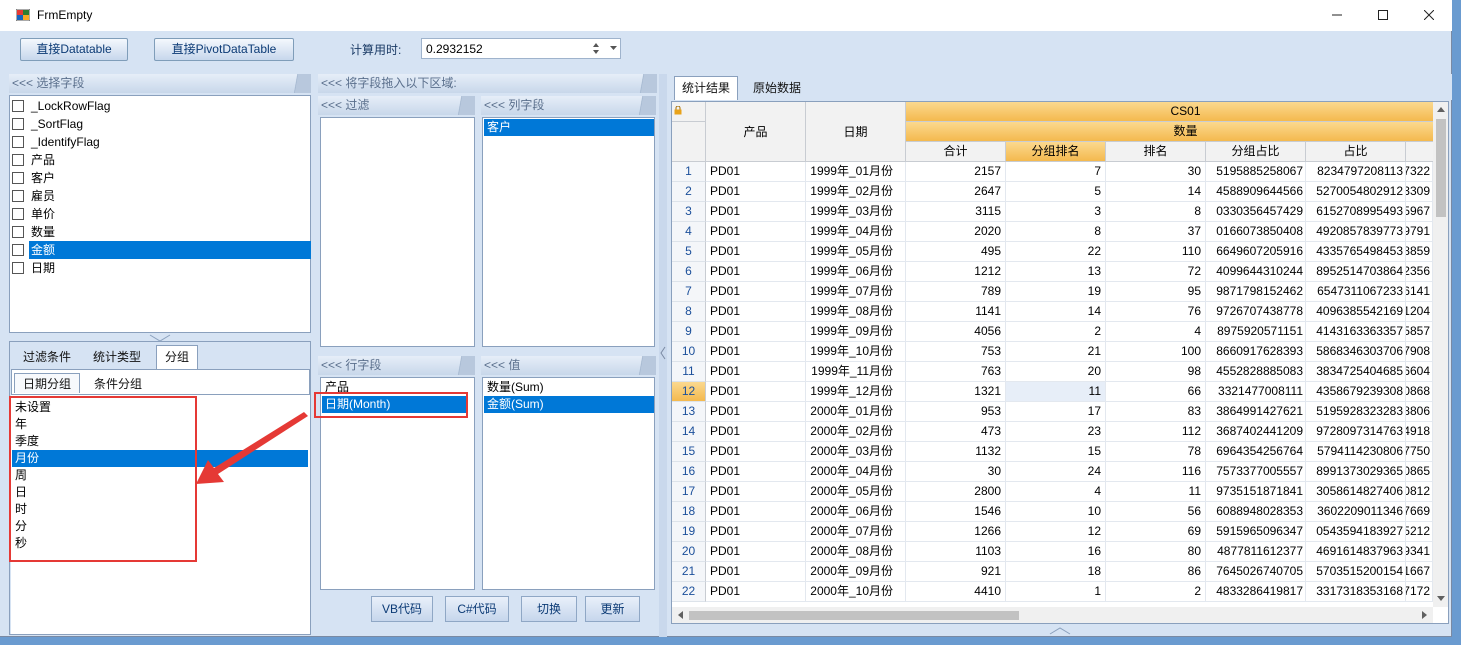 This screenshot has height=645, width=1461. What do you see at coordinates (956, 472) in the screenshot?
I see `grid-cell: 30` at bounding box center [956, 472].